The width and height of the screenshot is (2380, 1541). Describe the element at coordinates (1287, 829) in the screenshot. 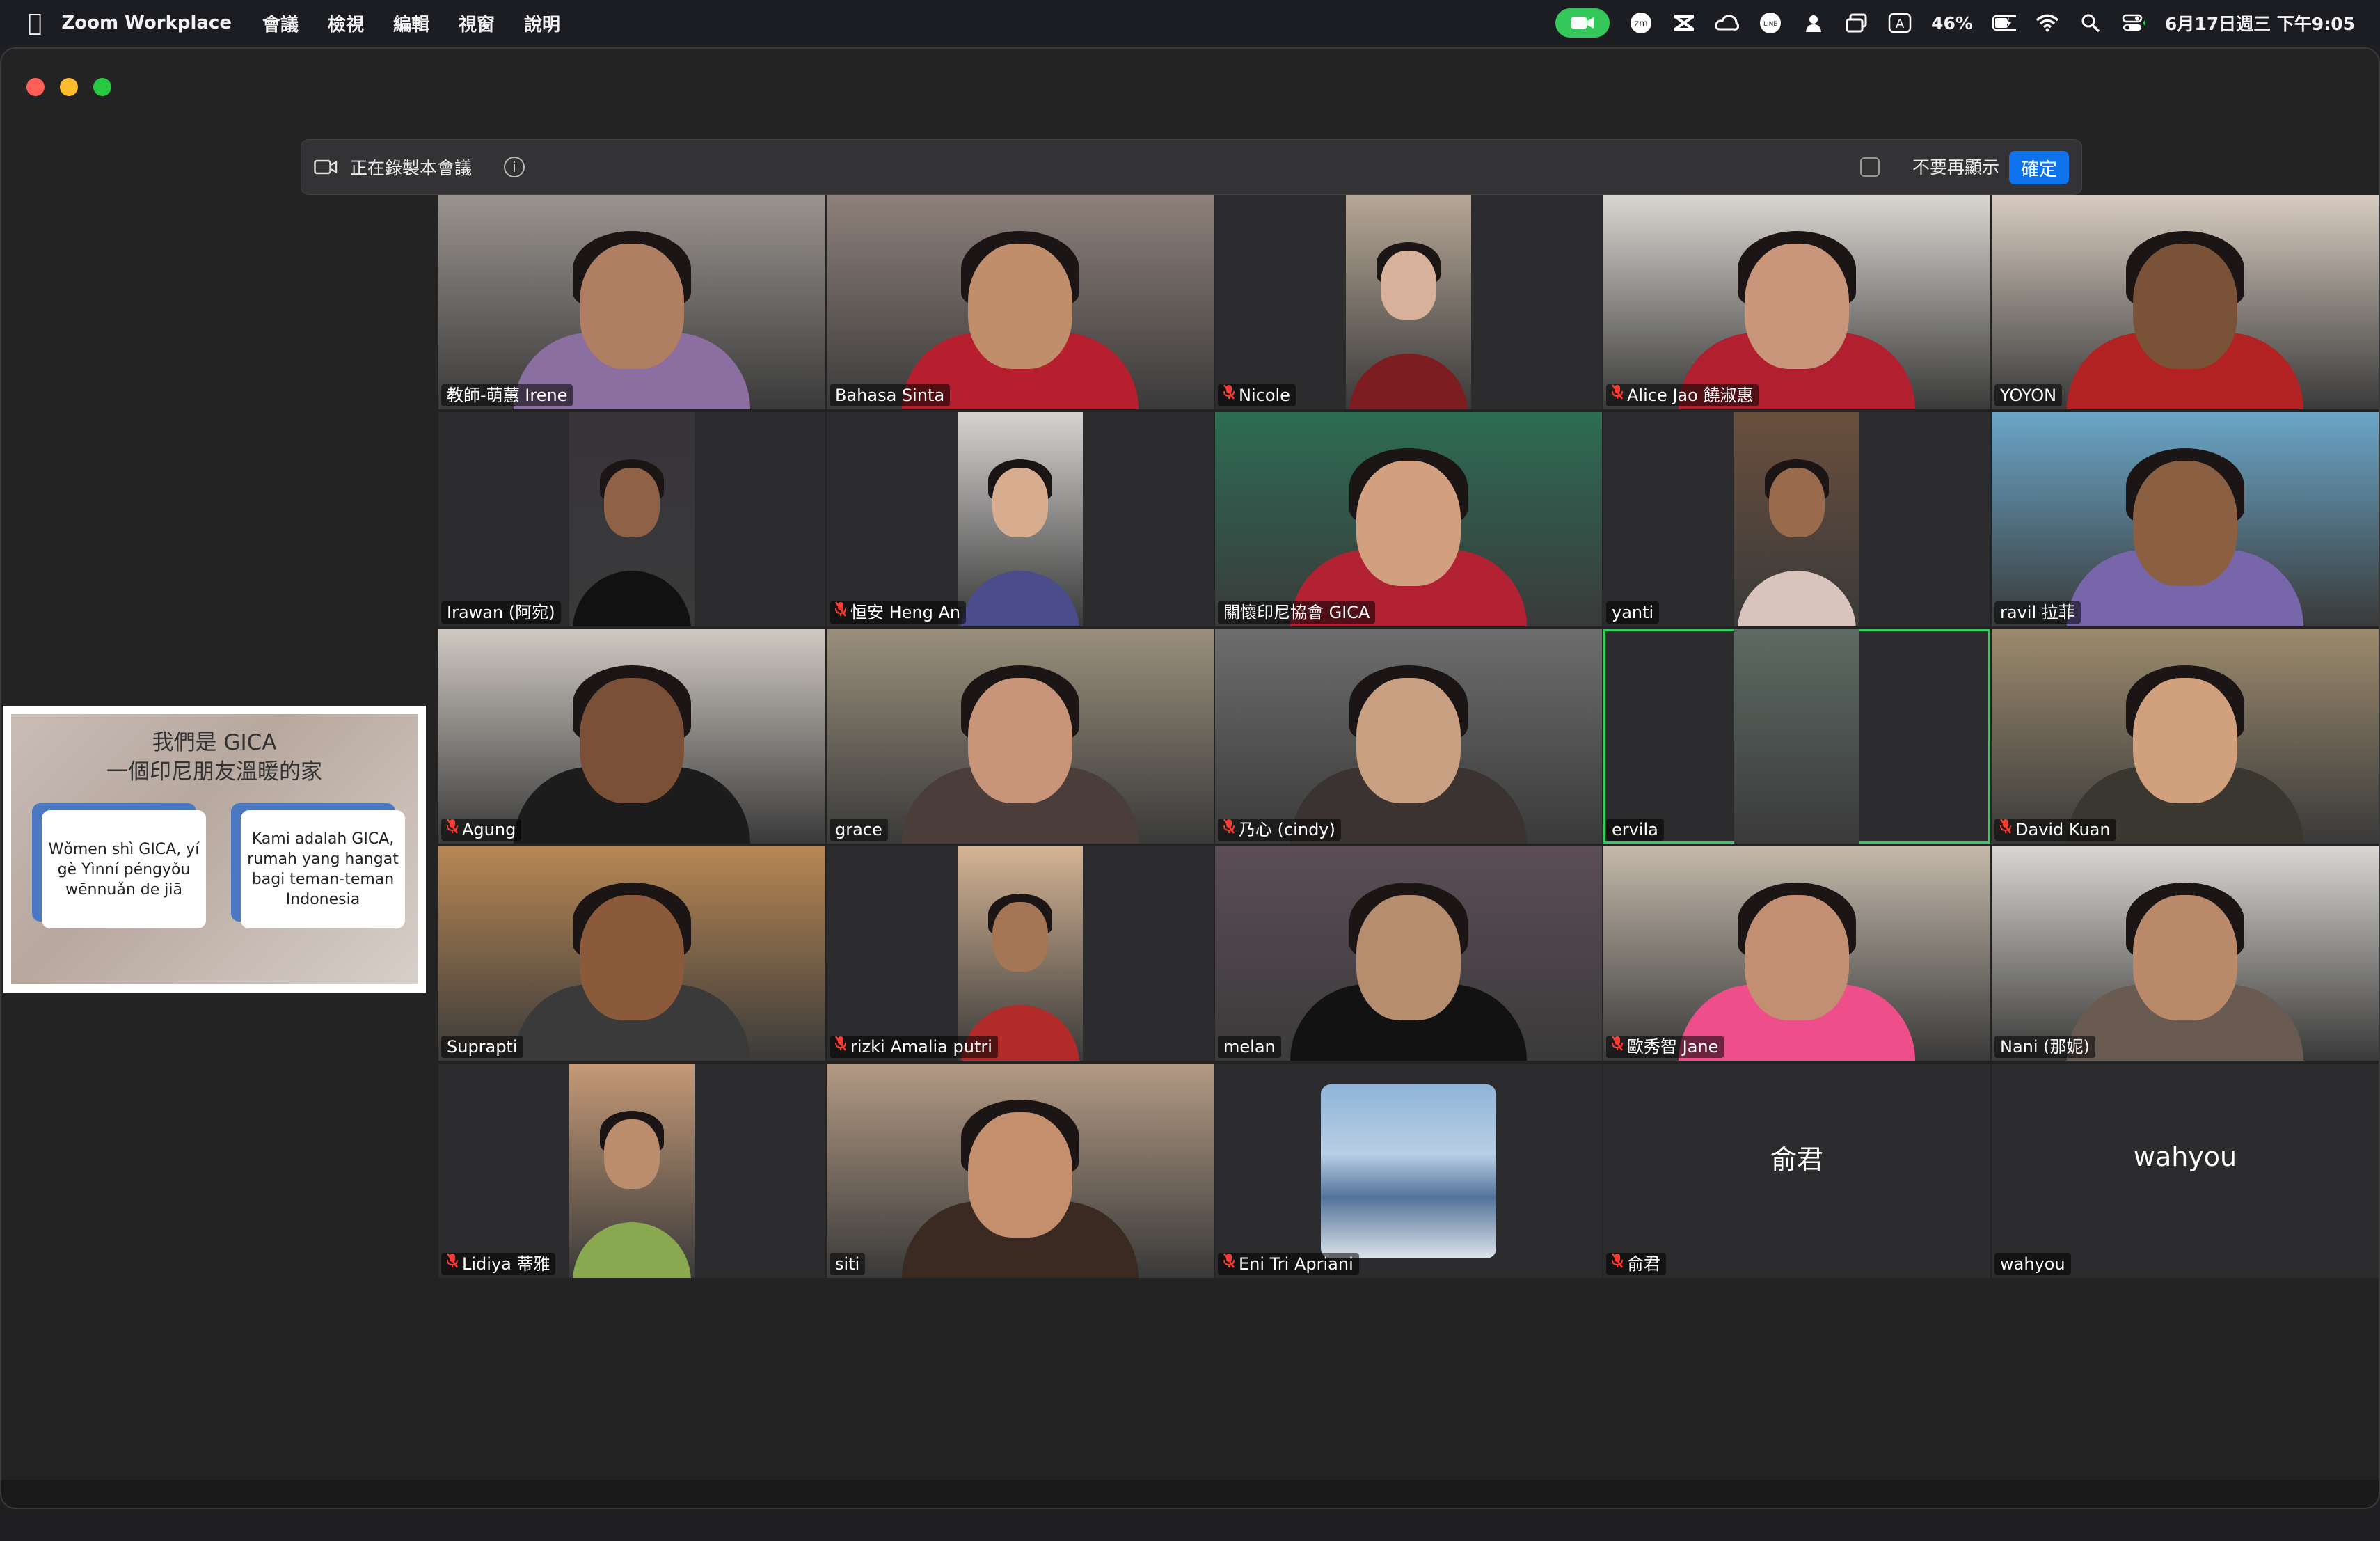

I see `participant-name: 乃心 (cindy)` at that location.